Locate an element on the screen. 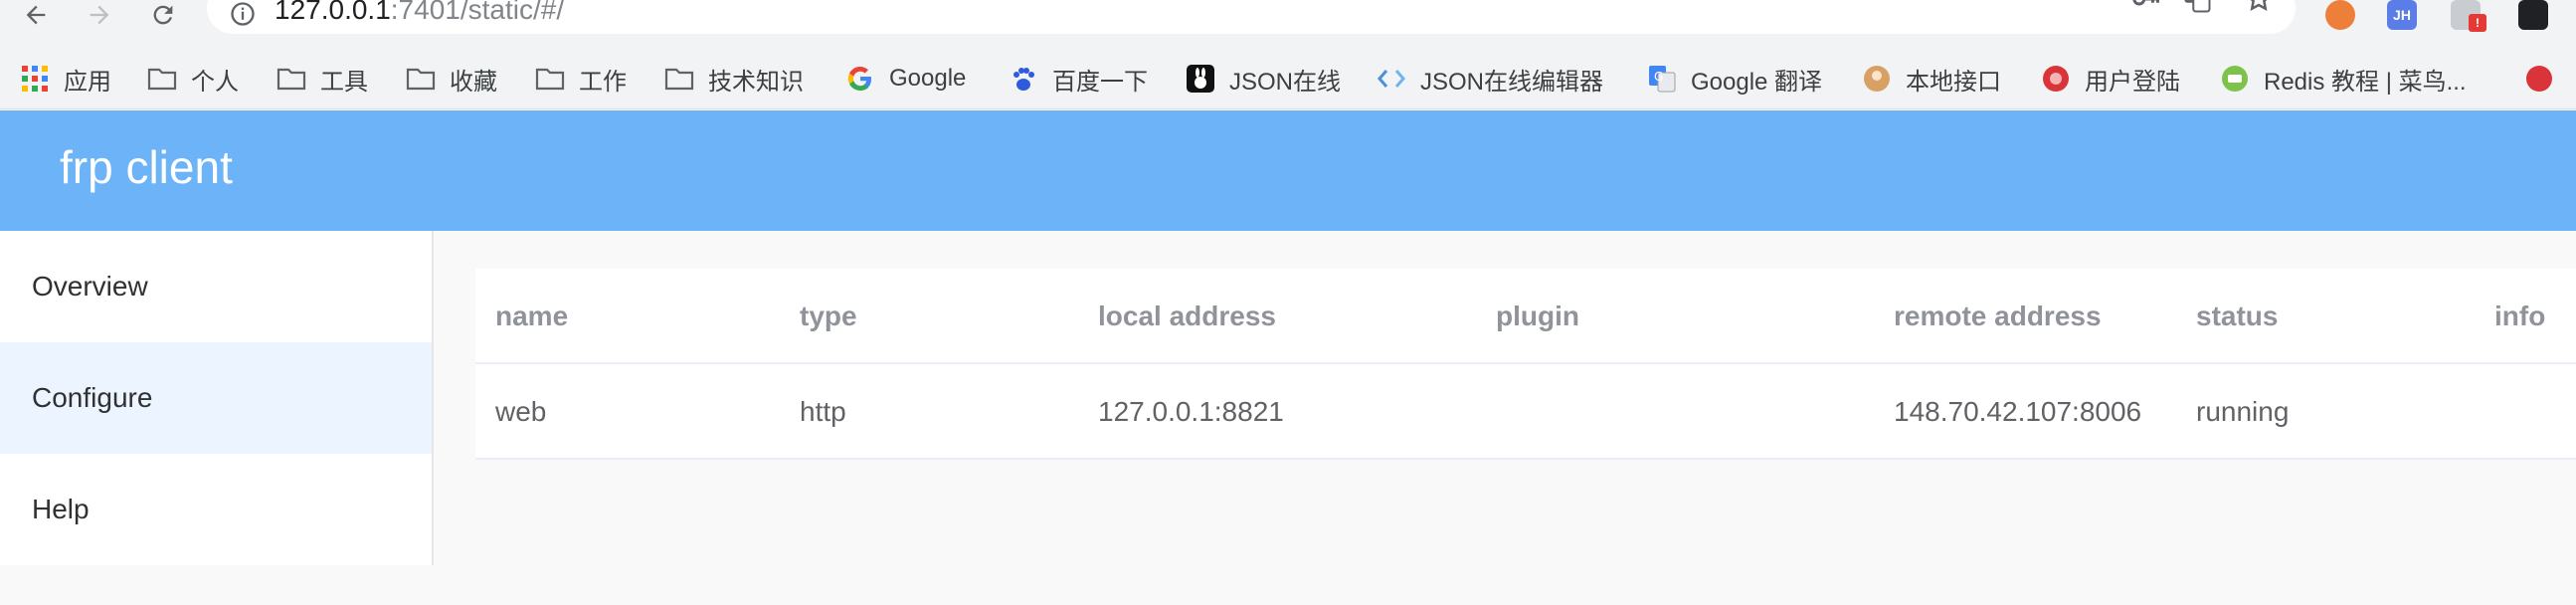 This screenshot has width=2576, height=605. apps-grid-icon is located at coordinates (35, 79).